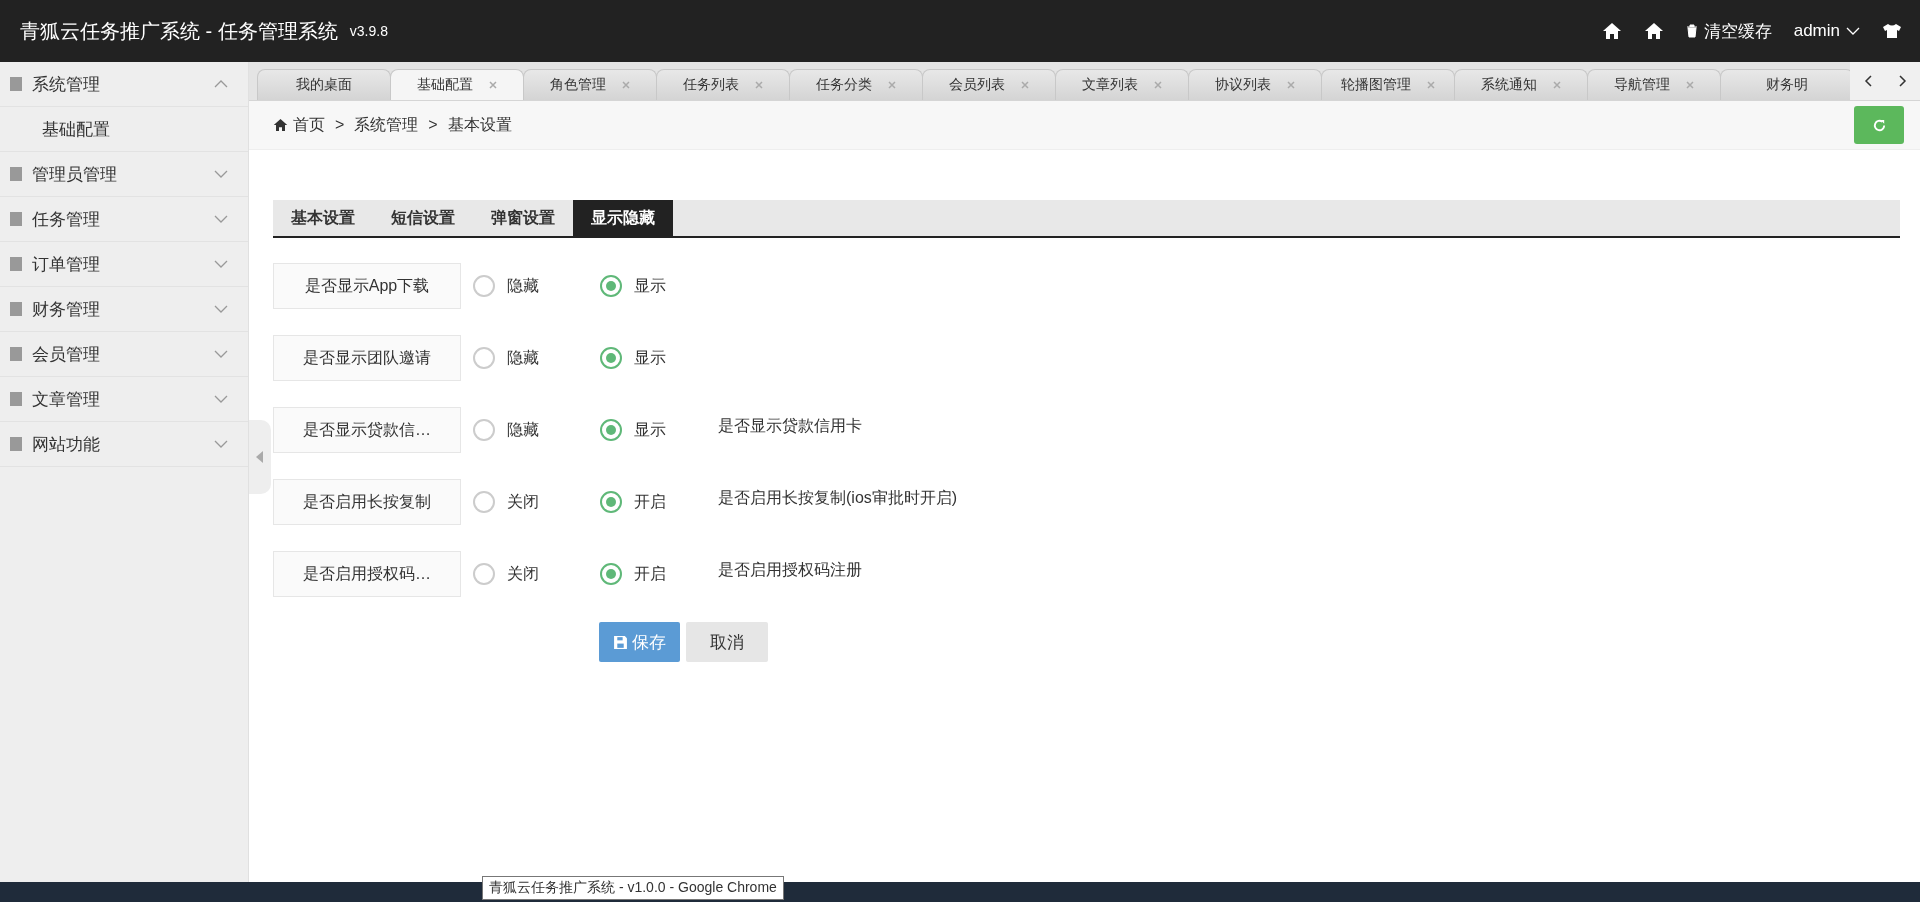 The height and width of the screenshot is (902, 1920). What do you see at coordinates (124, 309) in the screenshot?
I see `sidebar-item: 财务管理` at bounding box center [124, 309].